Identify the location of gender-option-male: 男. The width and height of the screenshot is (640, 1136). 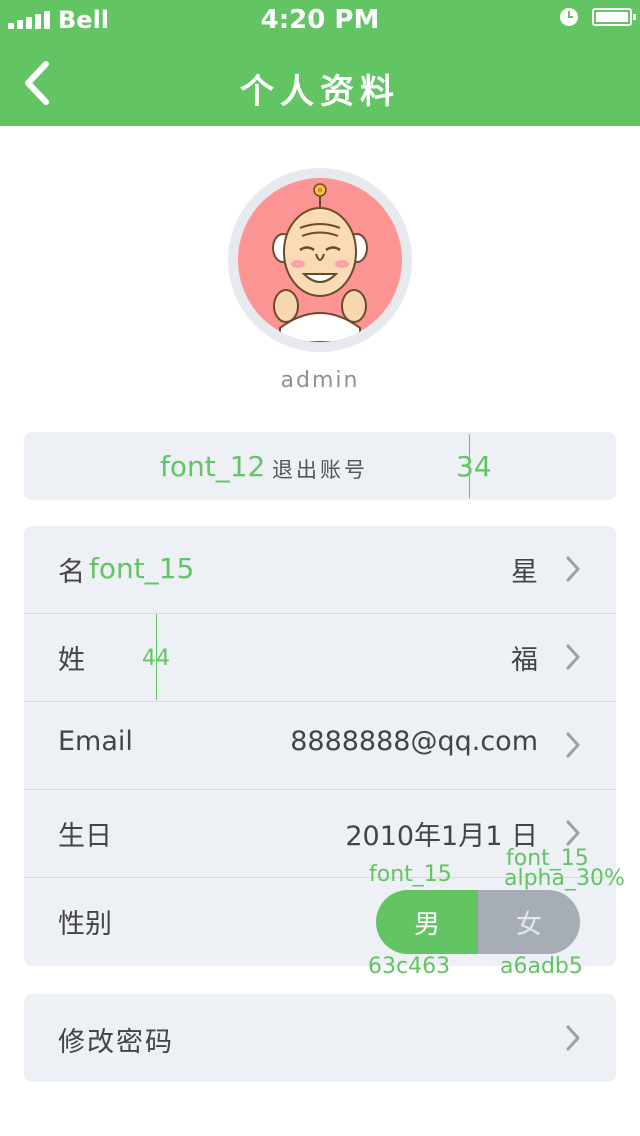
(427, 922).